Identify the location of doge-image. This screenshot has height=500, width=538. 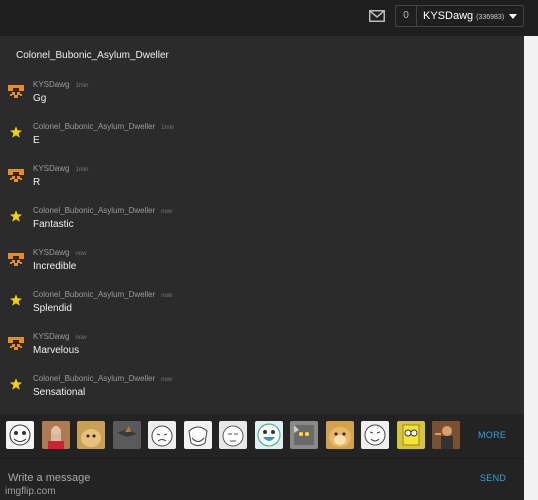
(91, 435).